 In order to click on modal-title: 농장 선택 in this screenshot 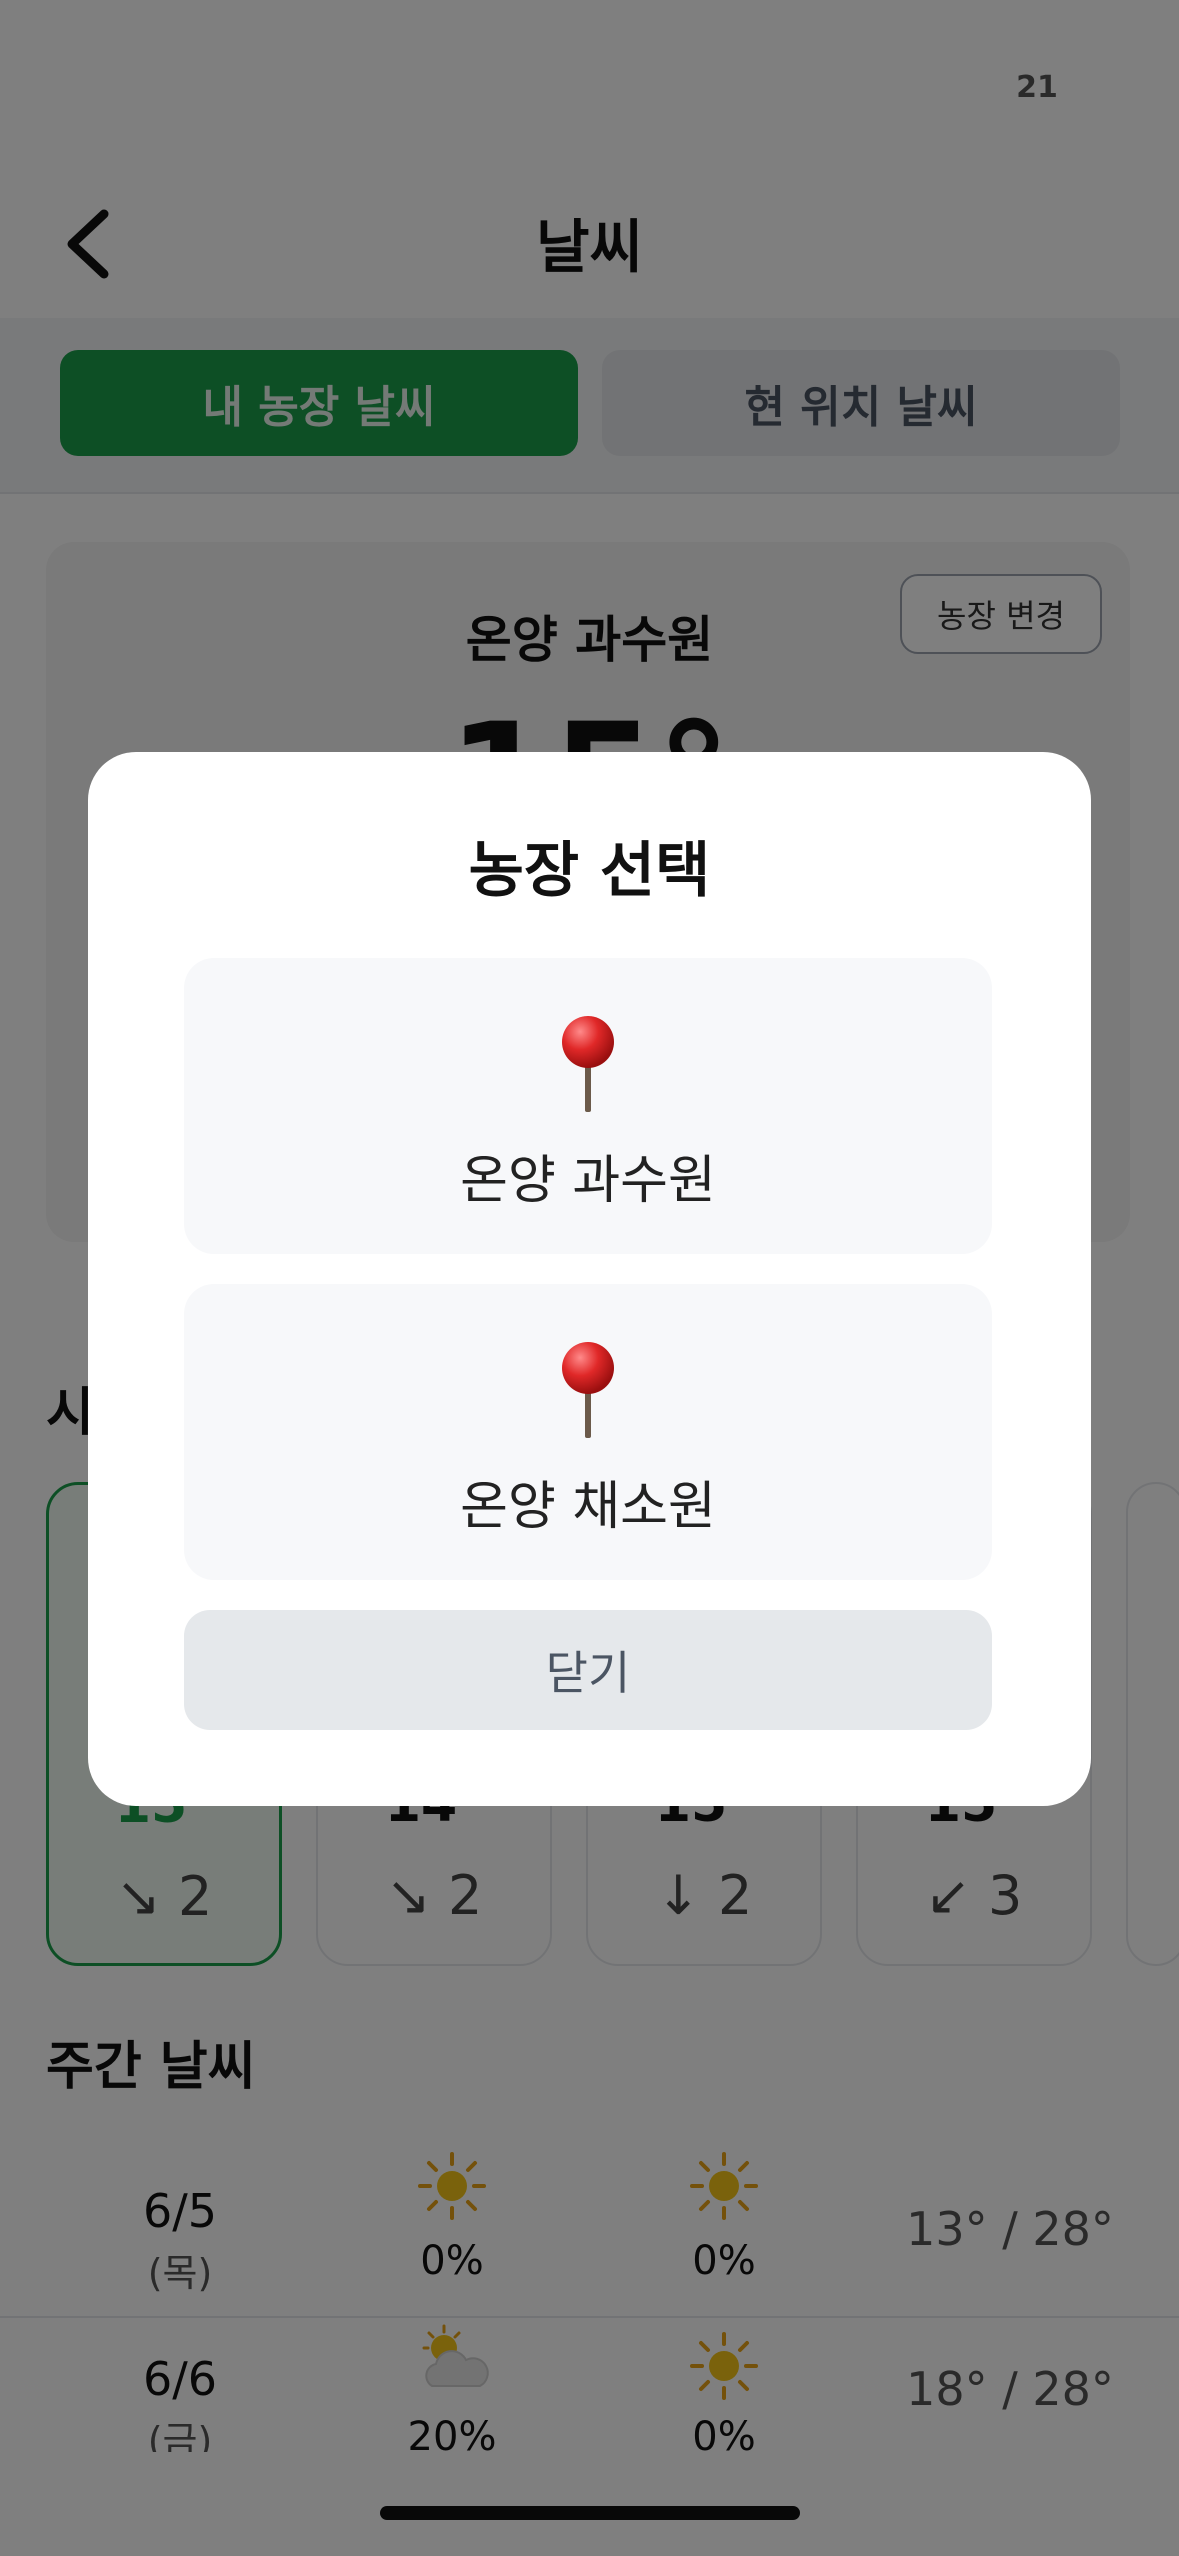, I will do `click(589, 871)`.